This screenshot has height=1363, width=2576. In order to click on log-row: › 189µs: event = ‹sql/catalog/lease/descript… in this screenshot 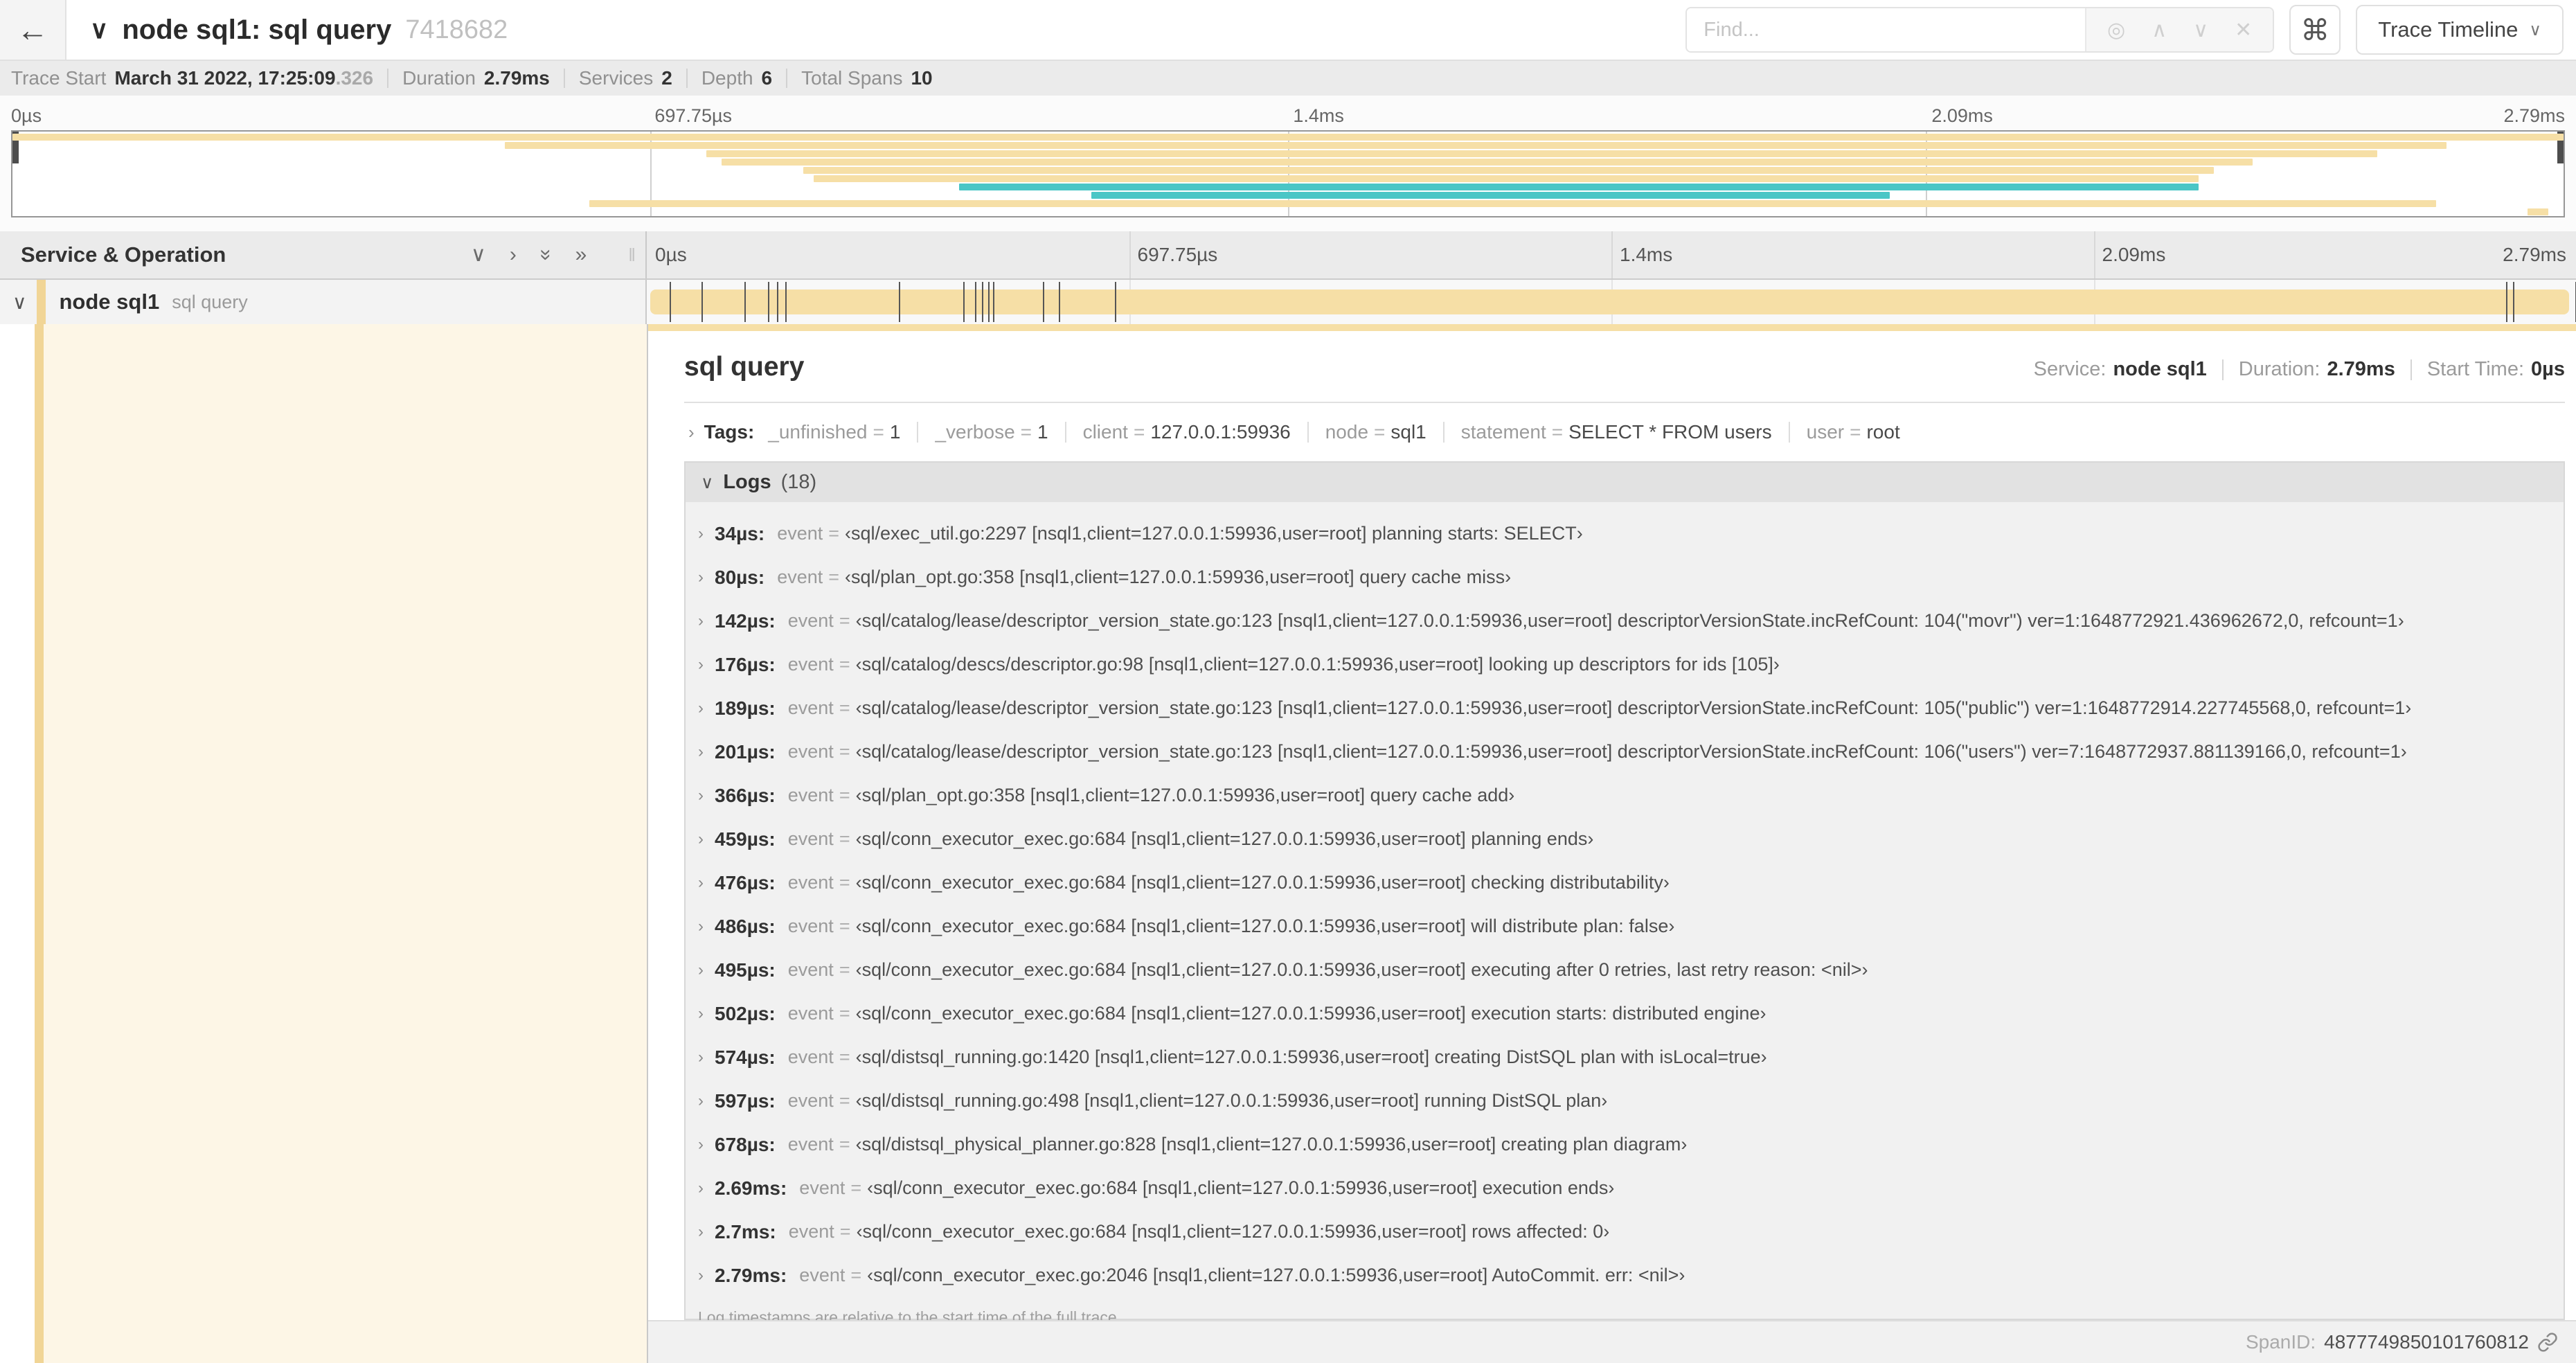, I will do `click(1625, 708)`.